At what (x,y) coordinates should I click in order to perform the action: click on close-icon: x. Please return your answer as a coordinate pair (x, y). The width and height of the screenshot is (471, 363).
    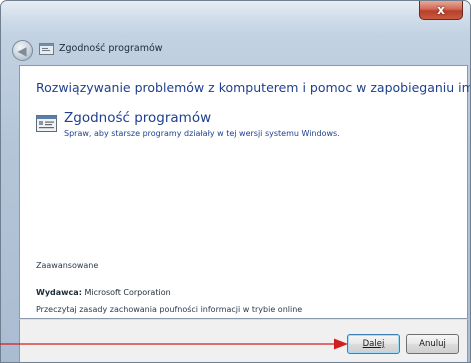
    Looking at the image, I should click on (441, 10).